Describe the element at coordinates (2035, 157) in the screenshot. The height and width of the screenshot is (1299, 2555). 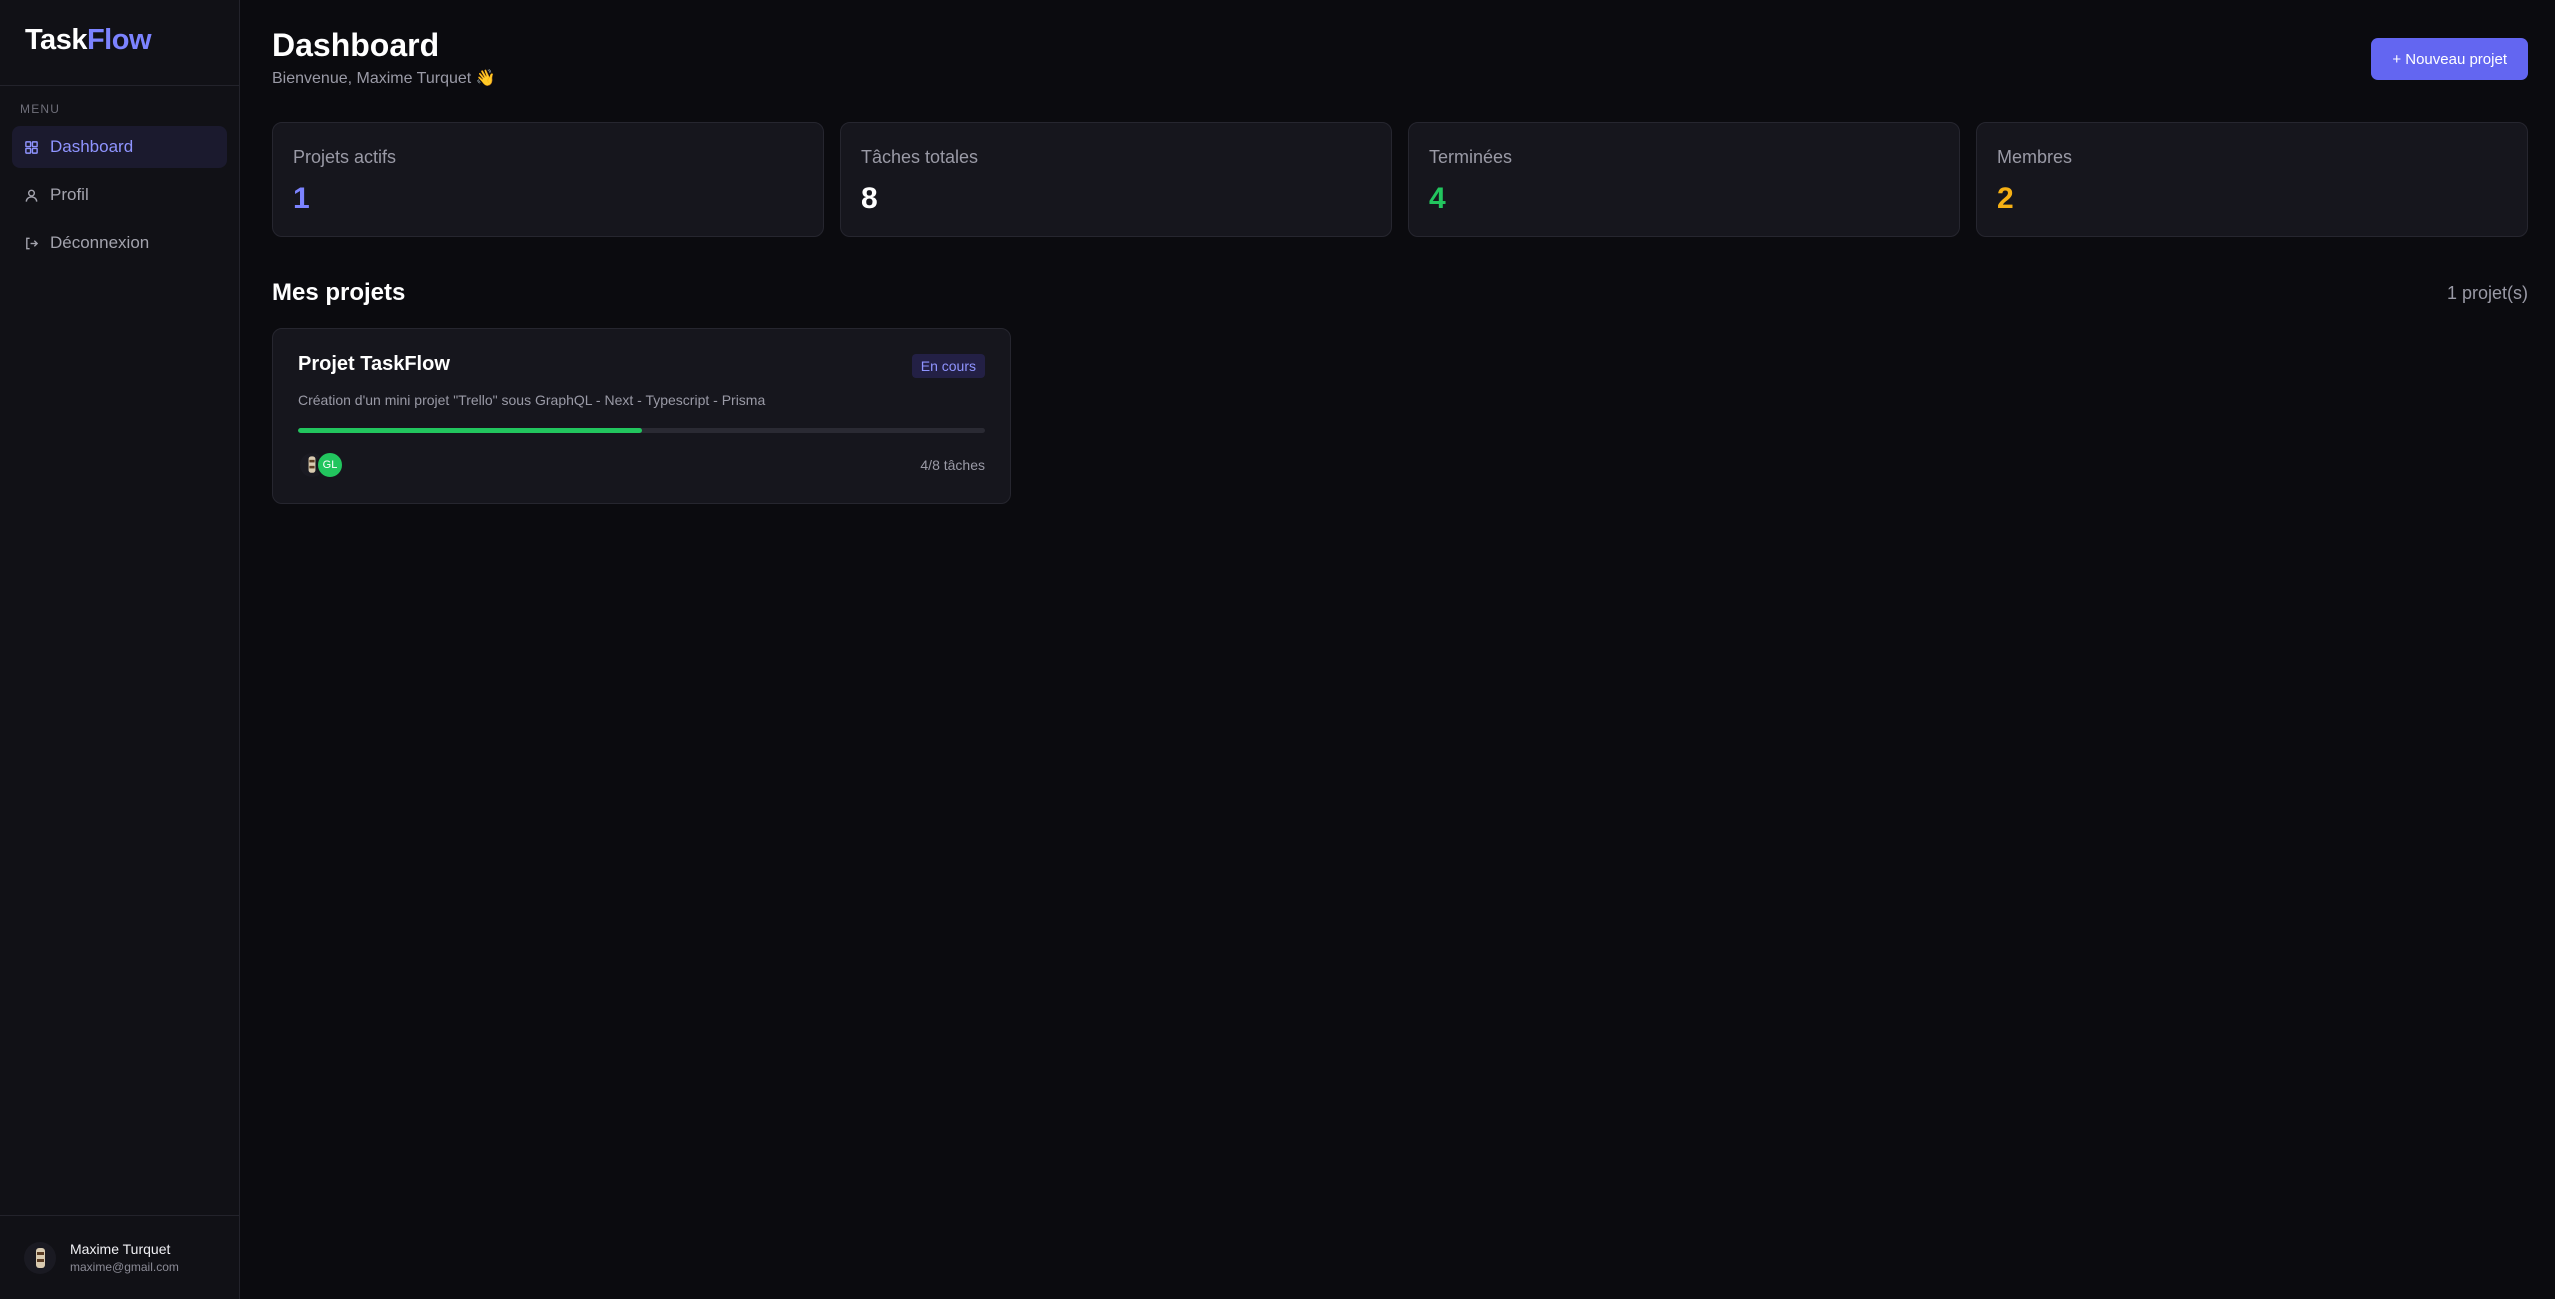
I see `stat-label: Membres` at that location.